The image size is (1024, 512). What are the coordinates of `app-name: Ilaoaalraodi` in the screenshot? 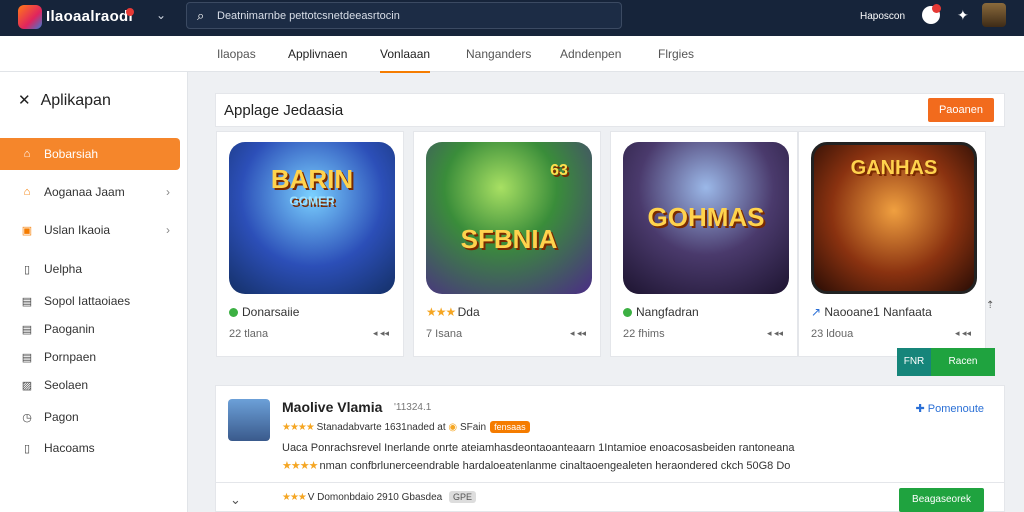 It's located at (89, 16).